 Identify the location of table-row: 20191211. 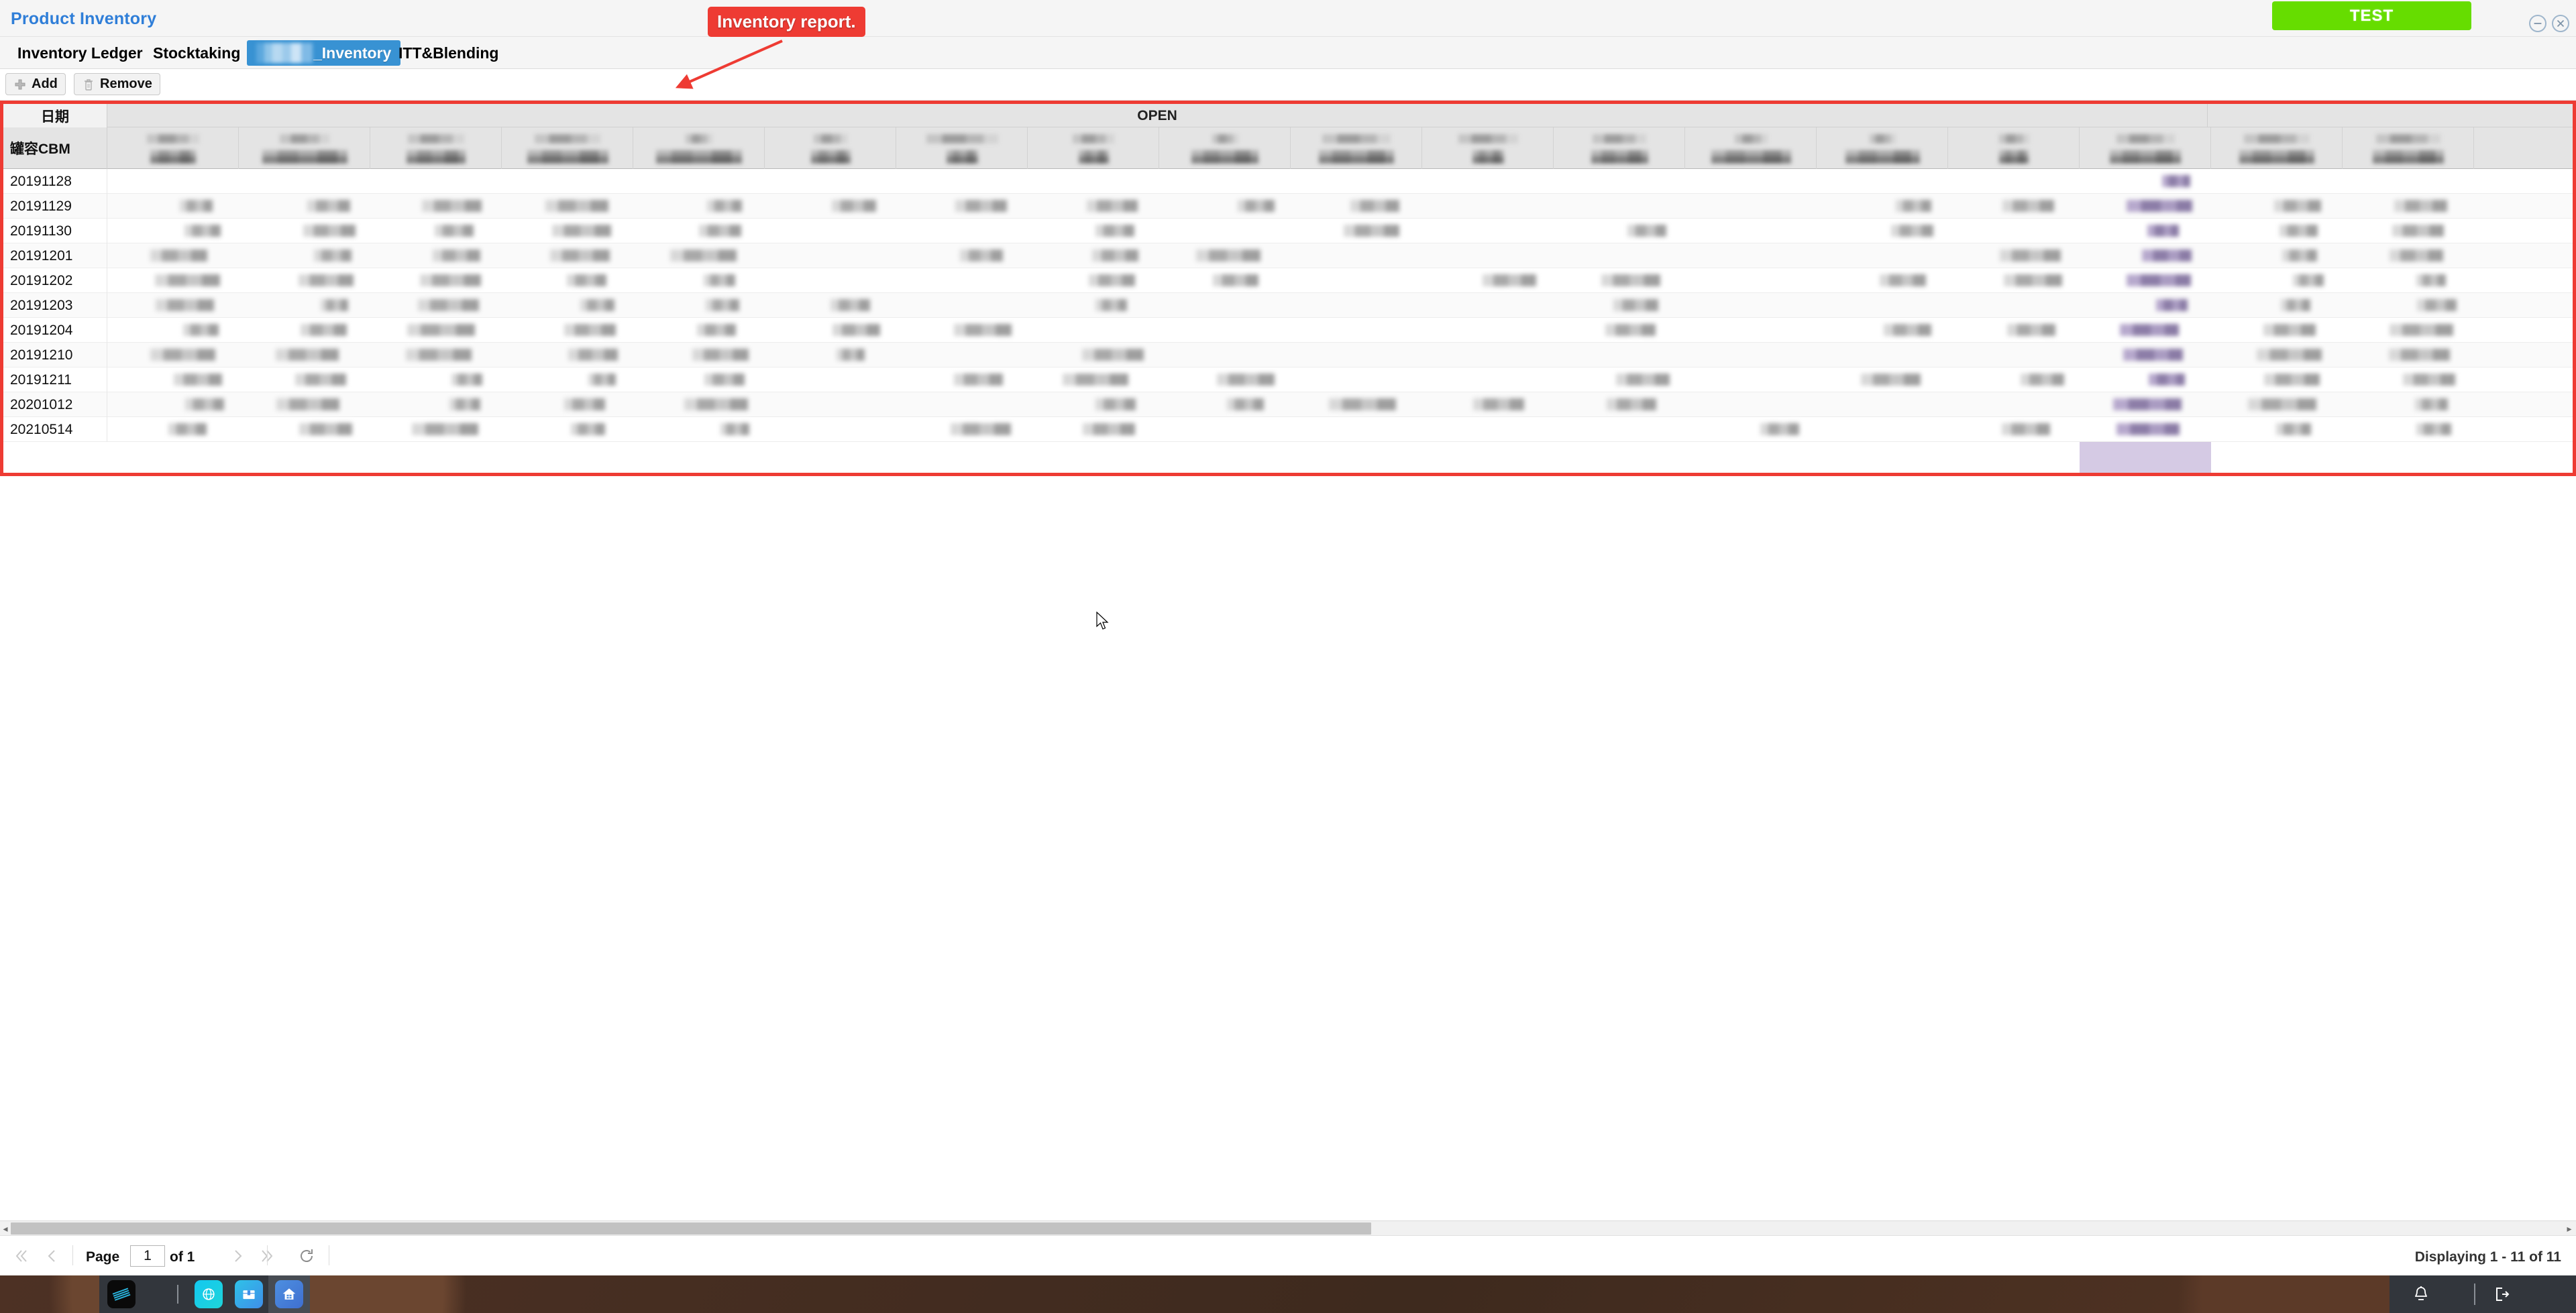
(1288, 379).